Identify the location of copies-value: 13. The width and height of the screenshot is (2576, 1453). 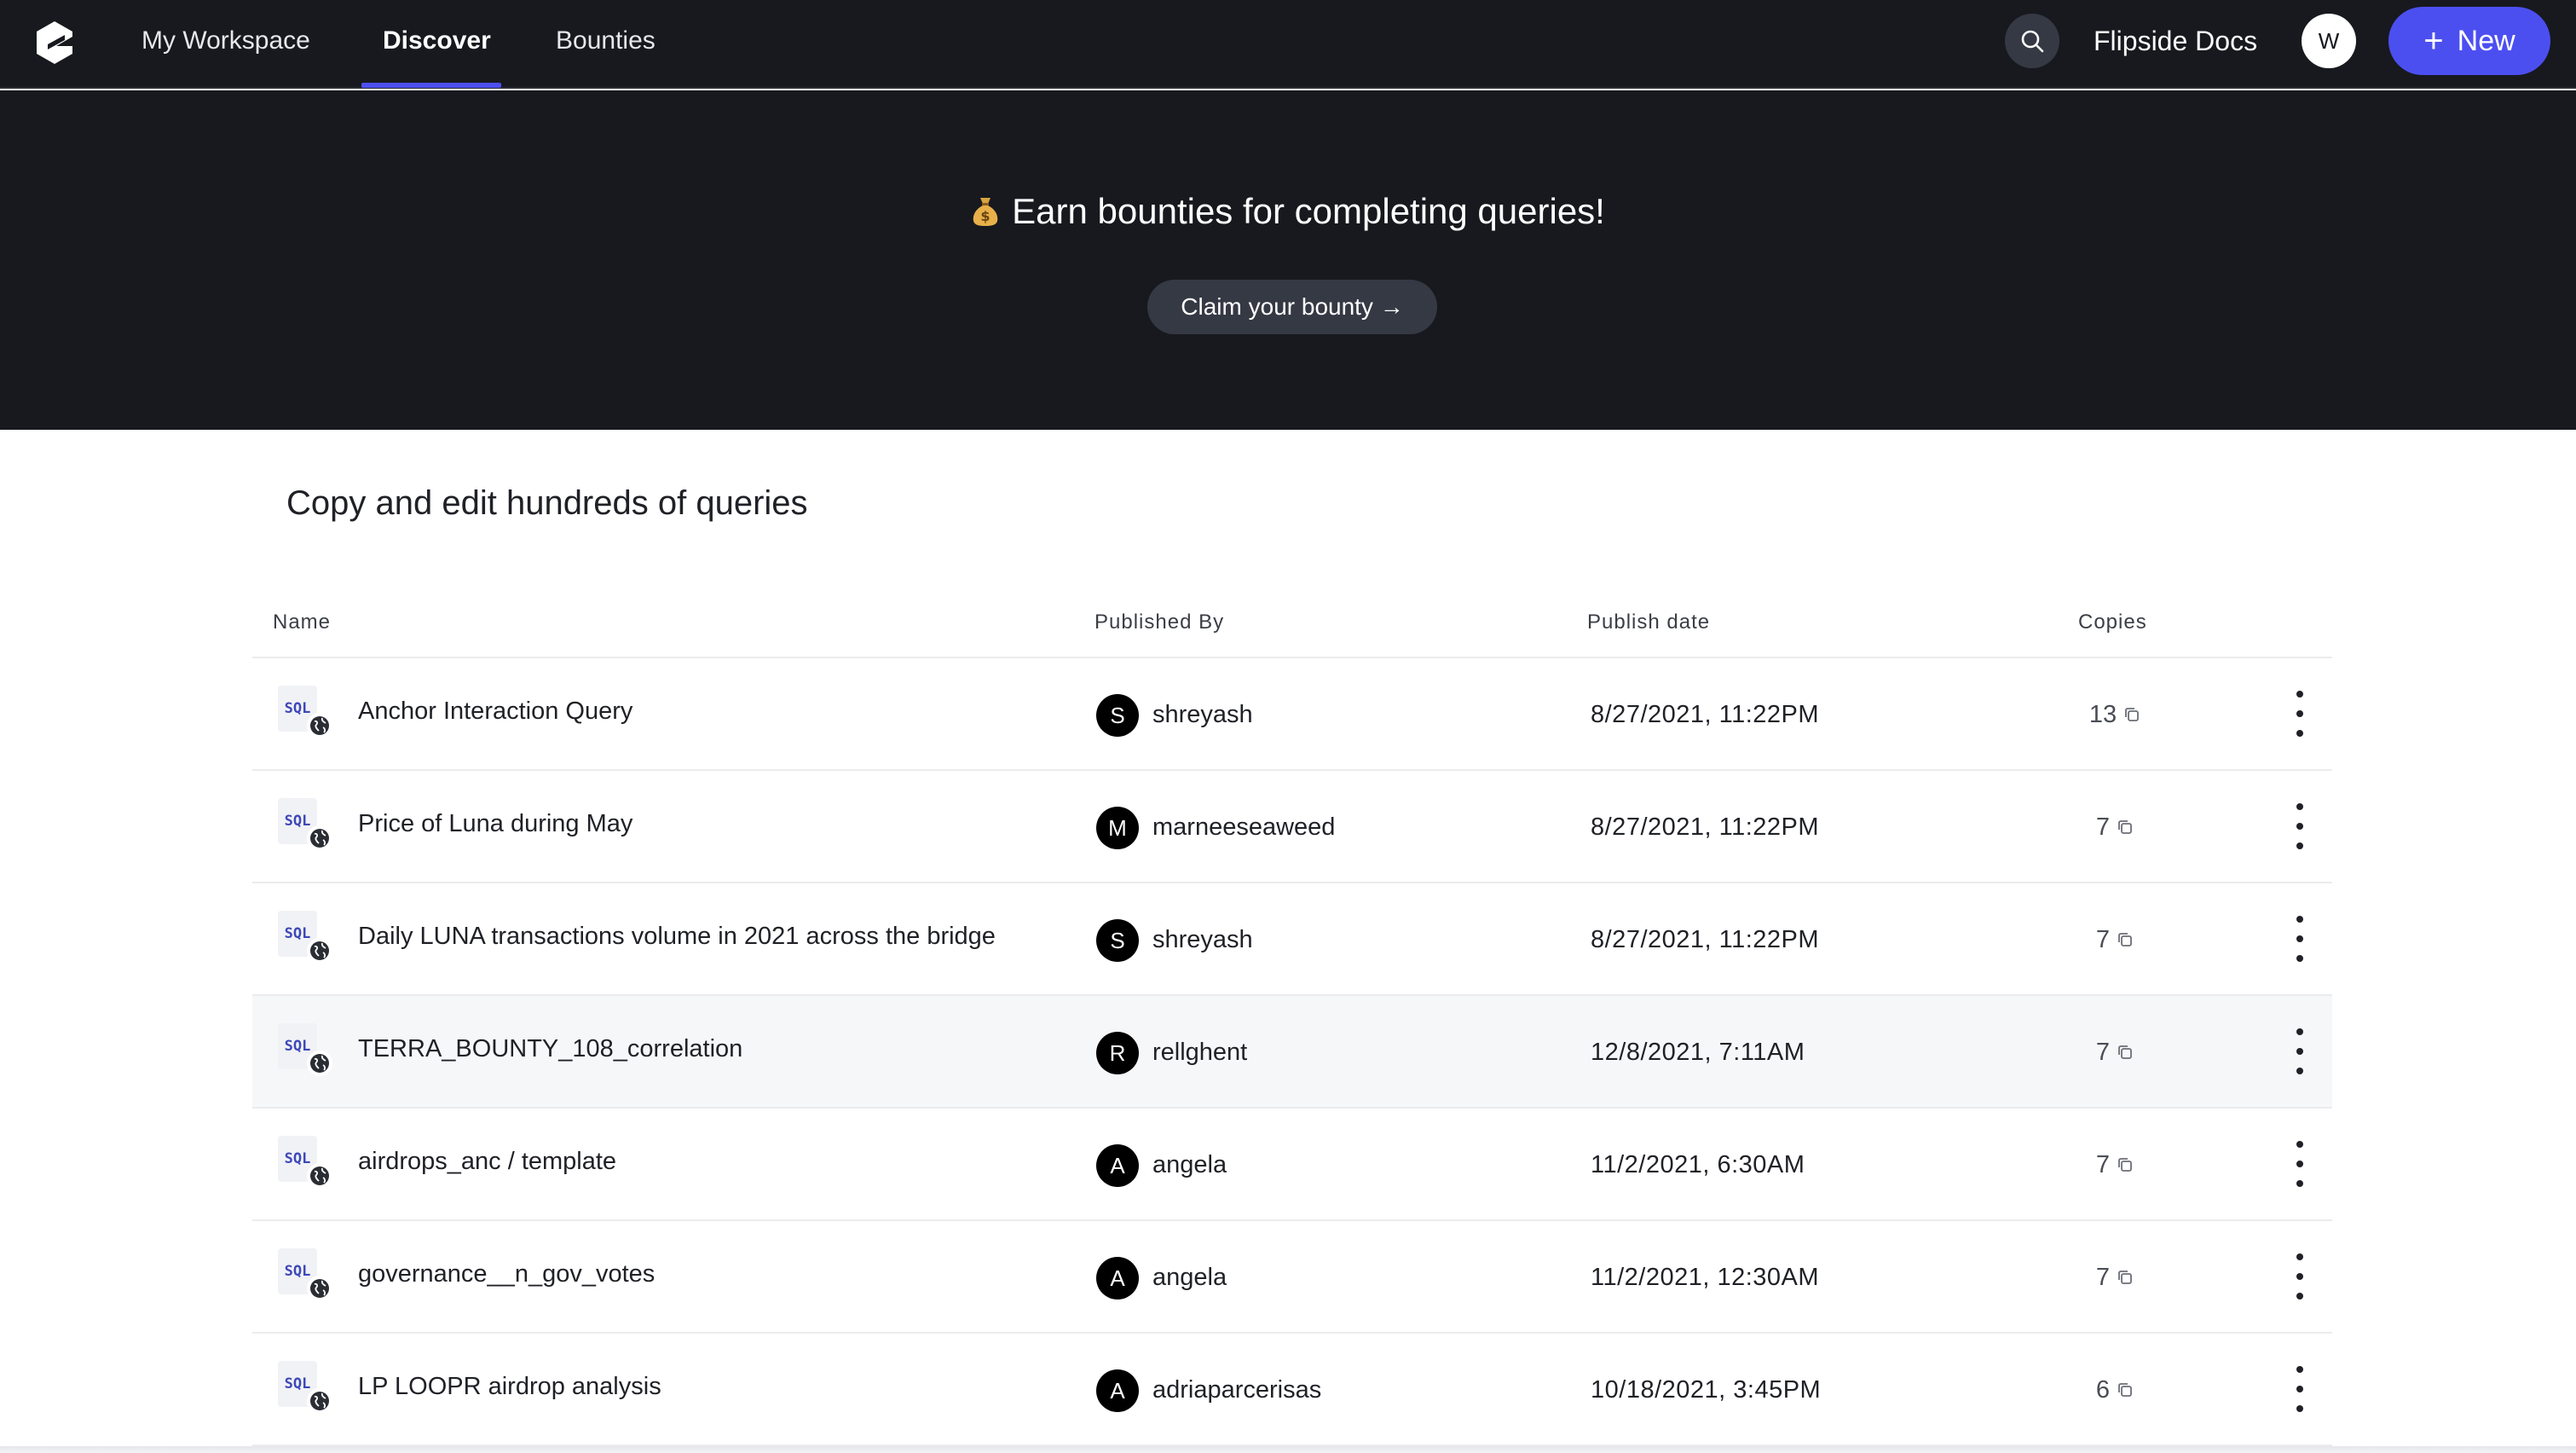
(2102, 714).